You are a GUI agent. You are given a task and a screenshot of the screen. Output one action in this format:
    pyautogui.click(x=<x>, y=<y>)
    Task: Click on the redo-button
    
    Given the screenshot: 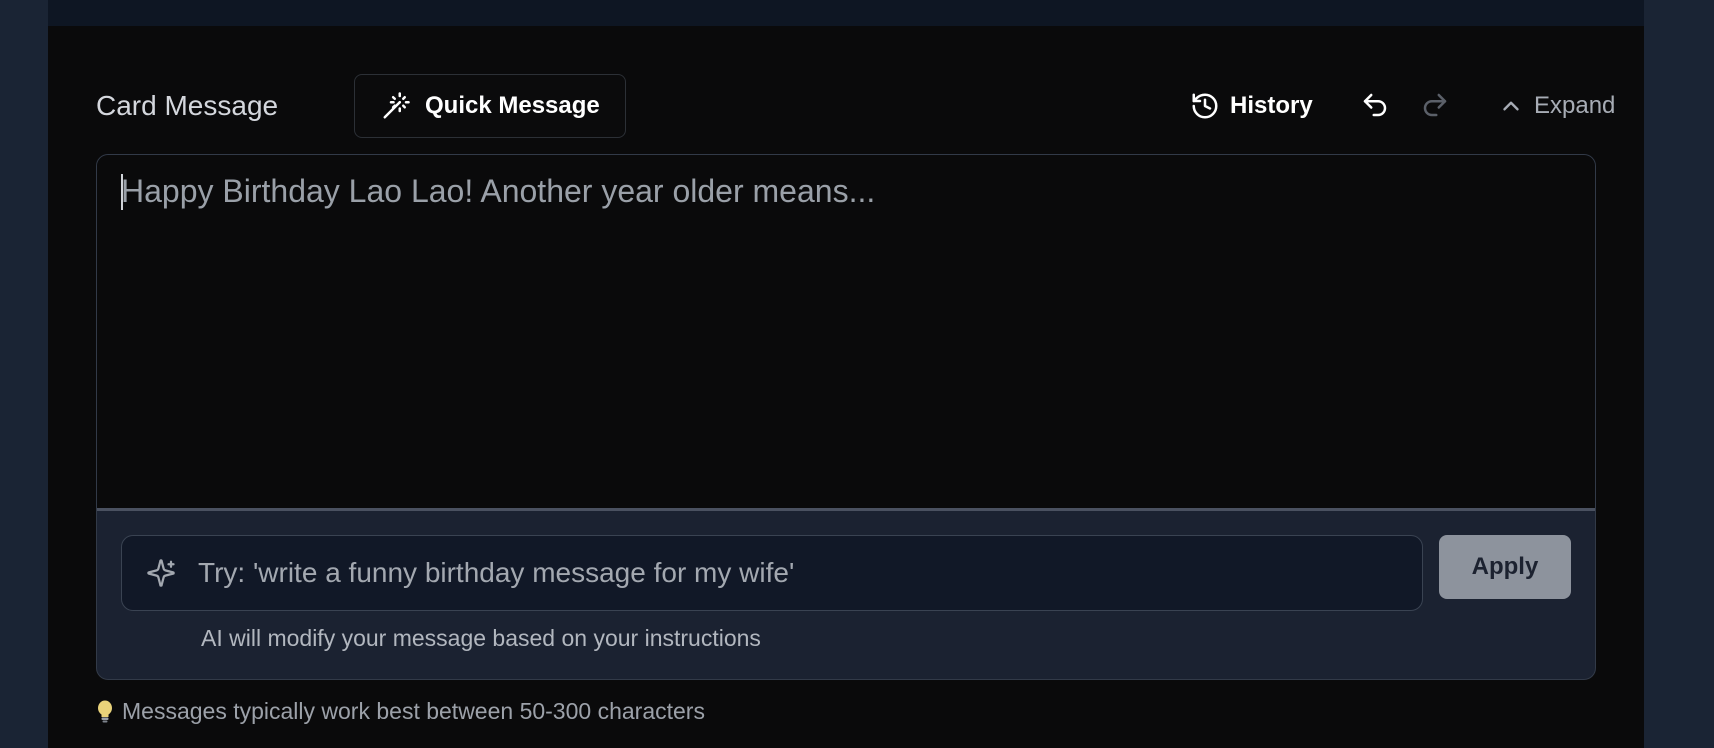 What is the action you would take?
    pyautogui.click(x=1436, y=106)
    